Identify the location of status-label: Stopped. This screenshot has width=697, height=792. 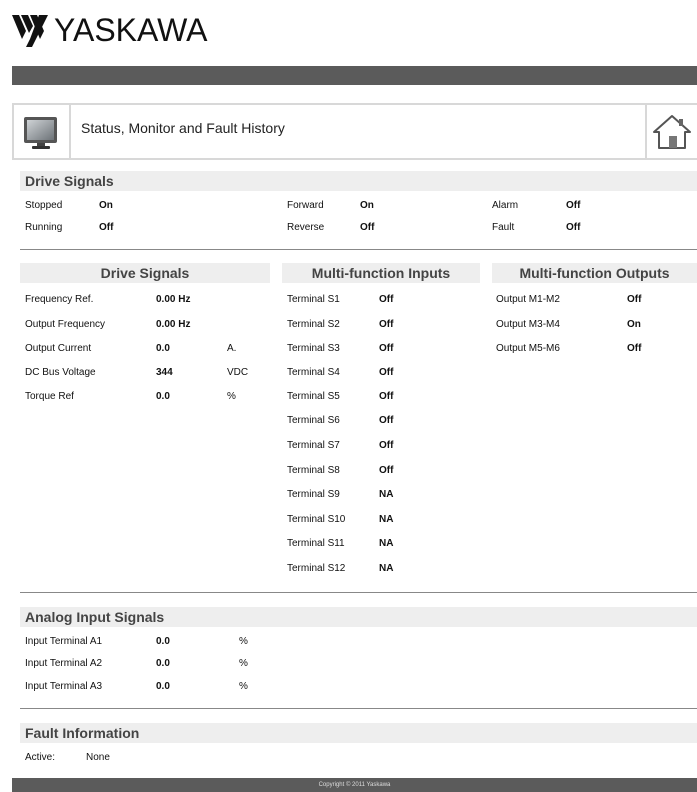
(44, 205).